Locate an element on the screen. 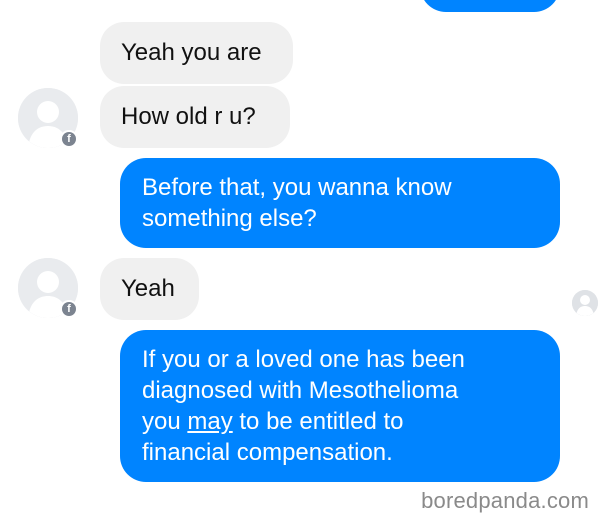 The width and height of the screenshot is (605, 526). previous-outgoing-bubble is located at coordinates (490, 6).